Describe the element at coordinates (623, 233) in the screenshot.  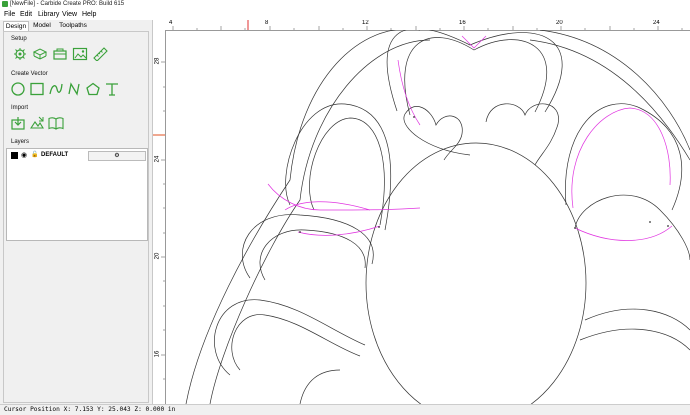
I see `selected-right-lower` at that location.